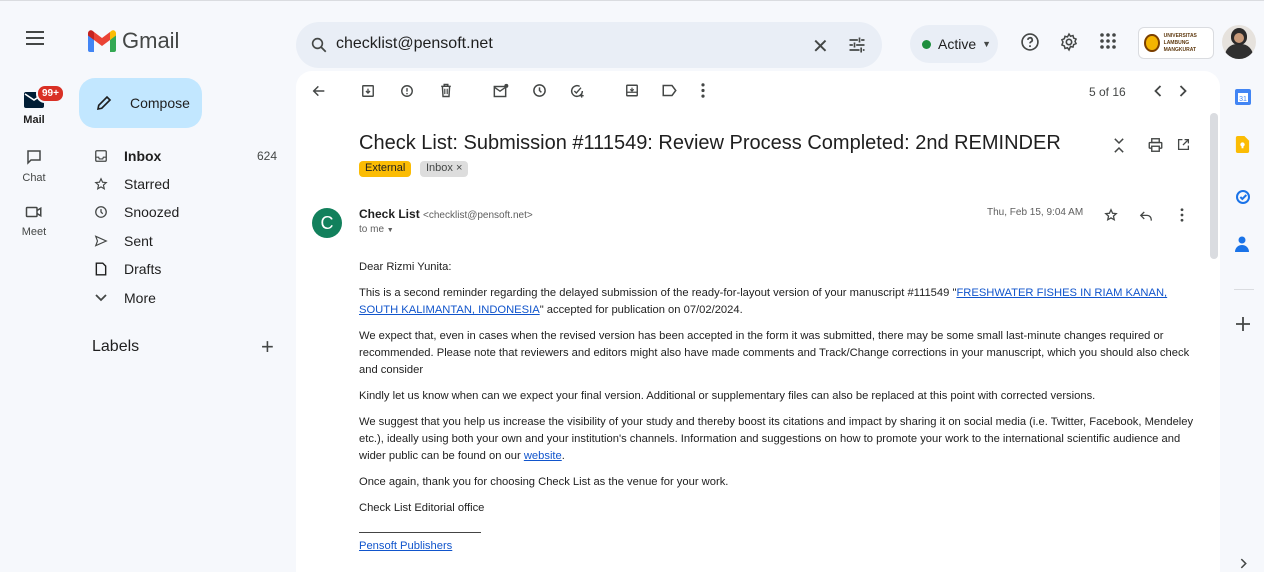 The image size is (1264, 572). Describe the element at coordinates (1108, 41) in the screenshot. I see `apps-grid-icon` at that location.